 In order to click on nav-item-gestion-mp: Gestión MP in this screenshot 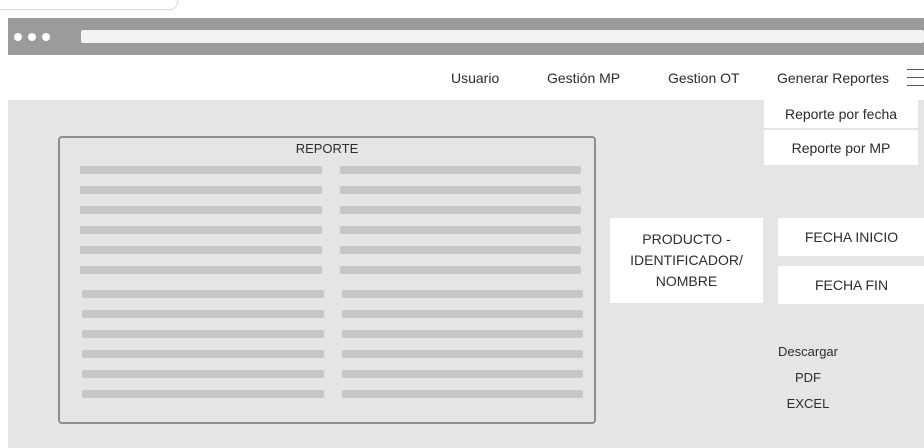, I will do `click(583, 78)`.